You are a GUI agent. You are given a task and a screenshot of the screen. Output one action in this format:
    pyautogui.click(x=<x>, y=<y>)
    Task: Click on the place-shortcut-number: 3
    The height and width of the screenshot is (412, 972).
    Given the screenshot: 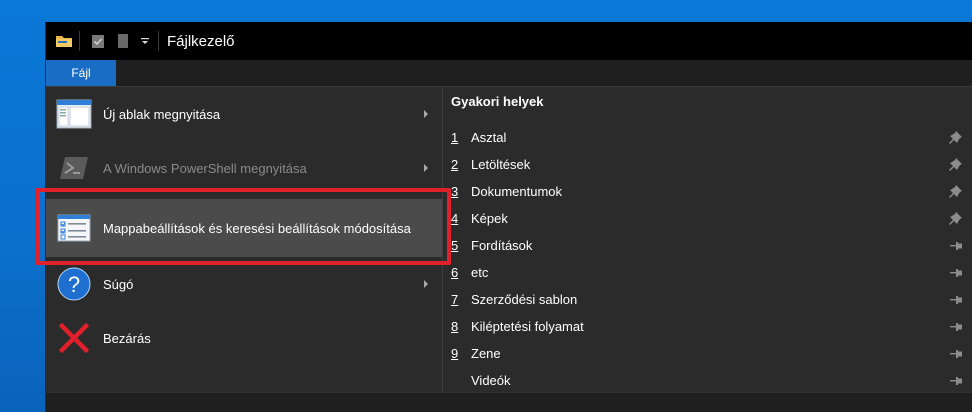 What is the action you would take?
    pyautogui.click(x=455, y=191)
    